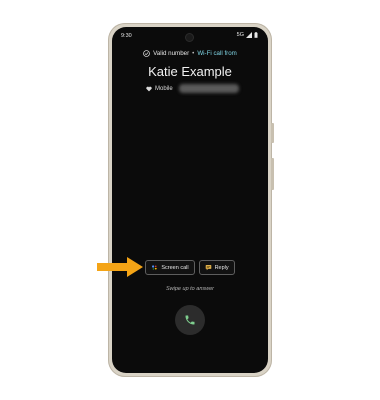 The height and width of the screenshot is (400, 380). I want to click on check-circle-icon, so click(146, 53).